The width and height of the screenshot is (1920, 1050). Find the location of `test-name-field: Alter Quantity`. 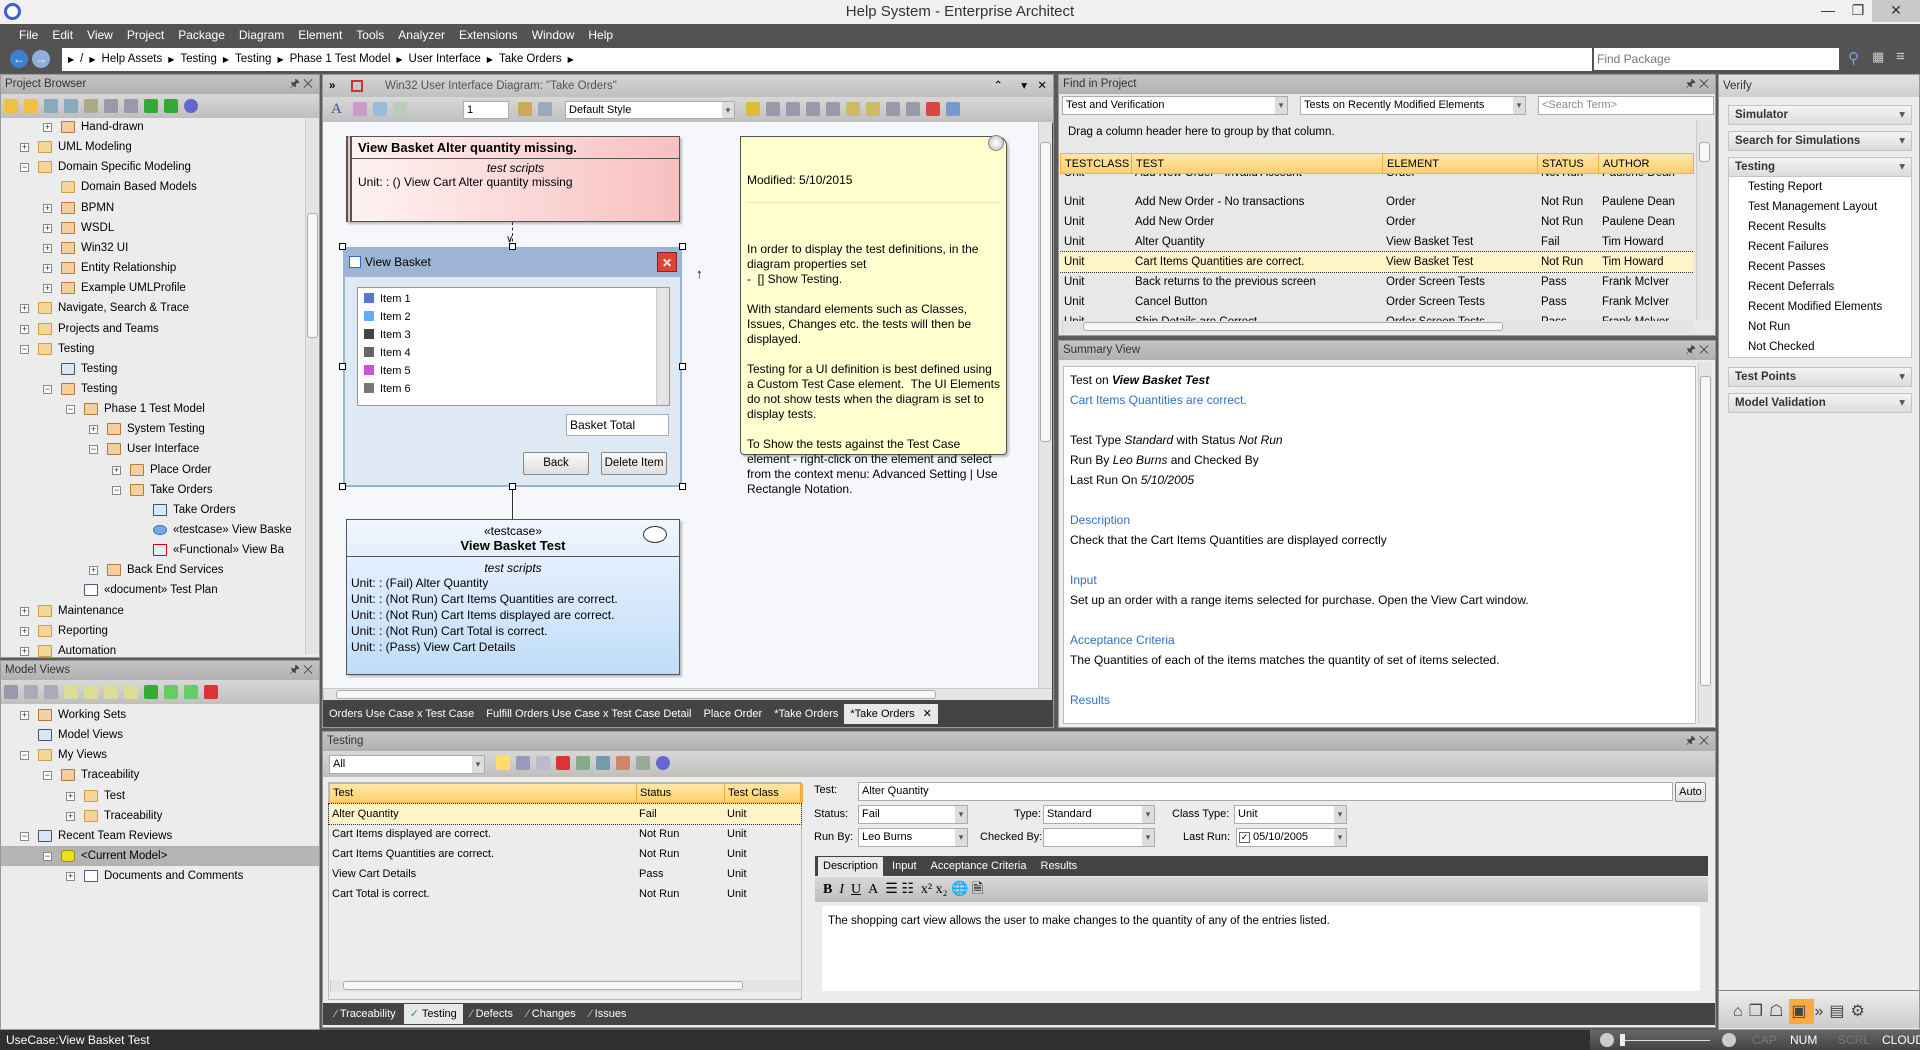

test-name-field: Alter Quantity is located at coordinates (1265, 791).